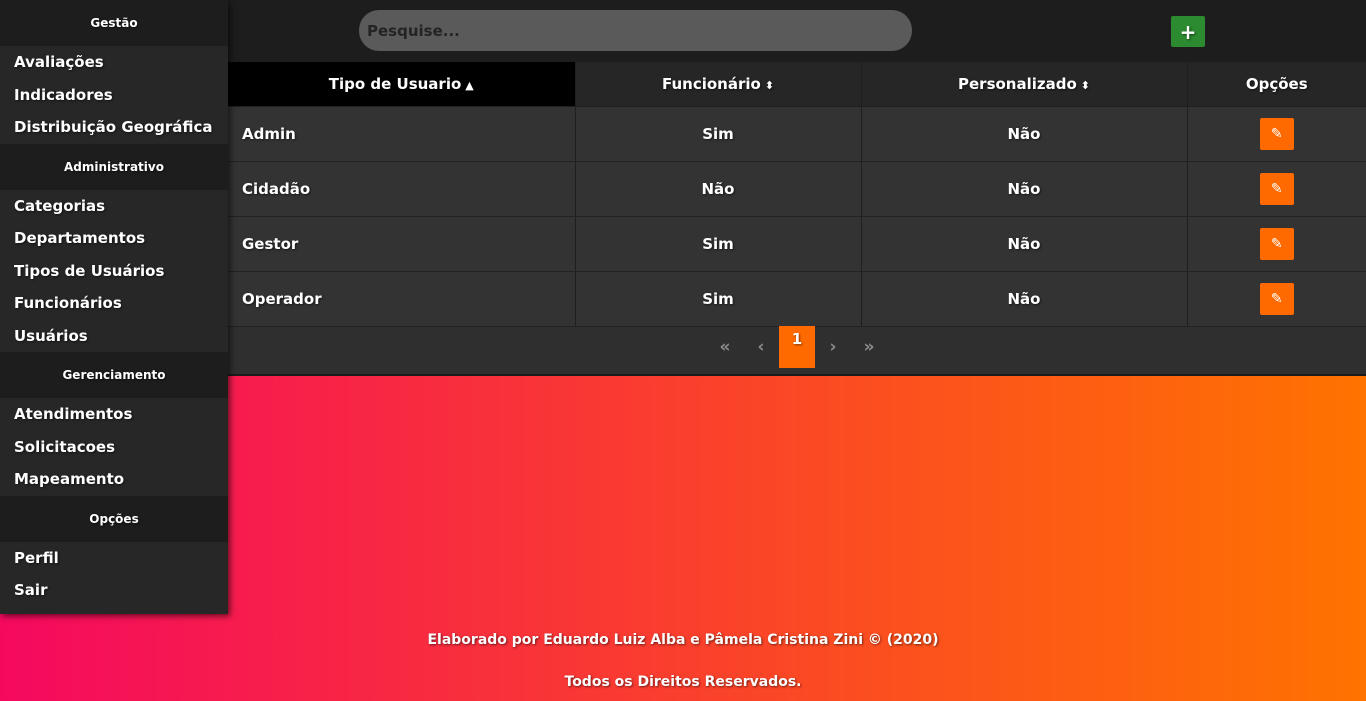 The height and width of the screenshot is (701, 1366). What do you see at coordinates (635, 30) in the screenshot?
I see `search-input` at bounding box center [635, 30].